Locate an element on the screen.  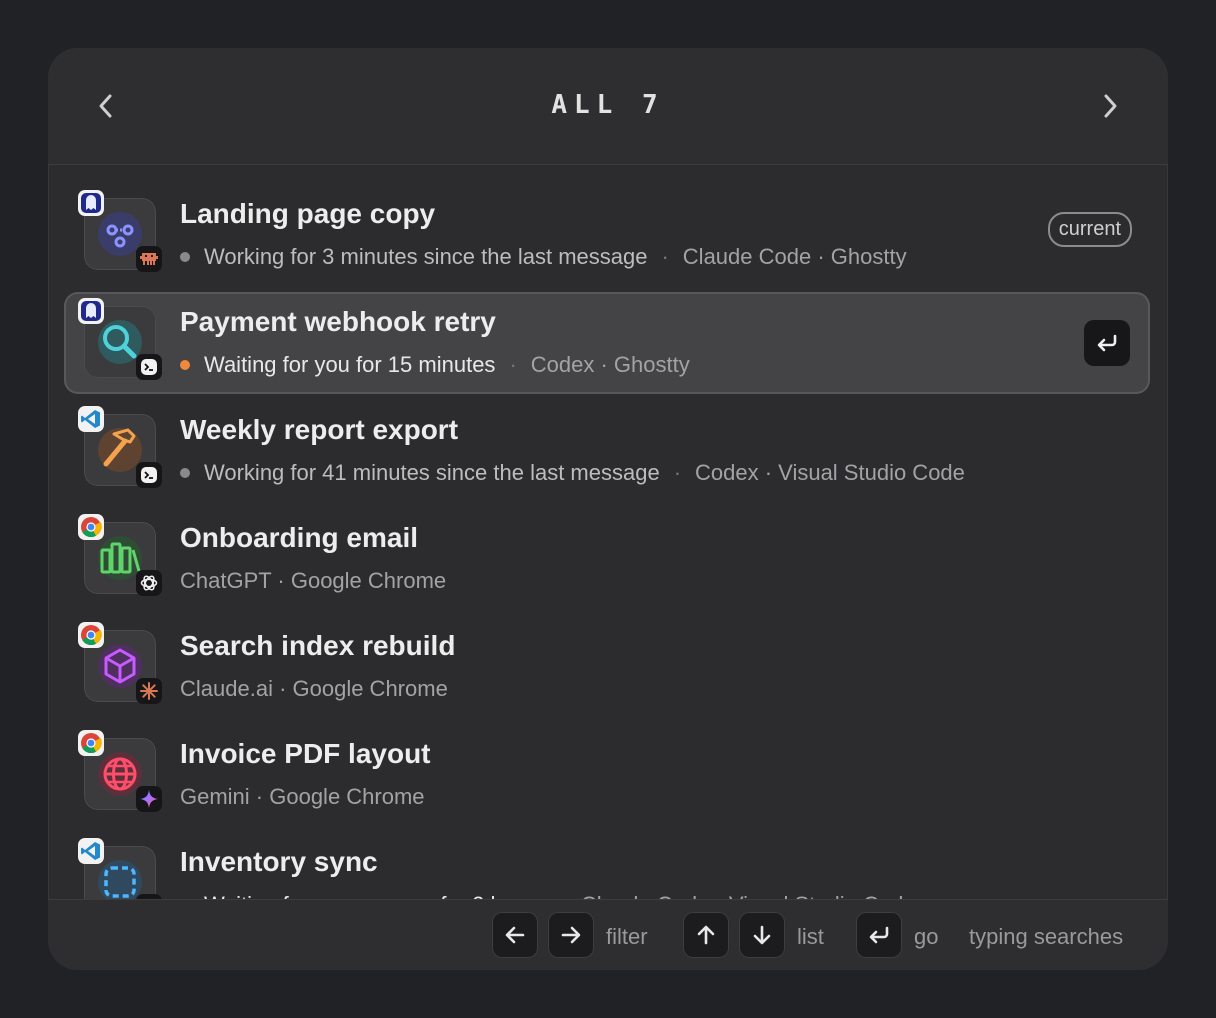
arrow-right-icon is located at coordinates (571, 935).